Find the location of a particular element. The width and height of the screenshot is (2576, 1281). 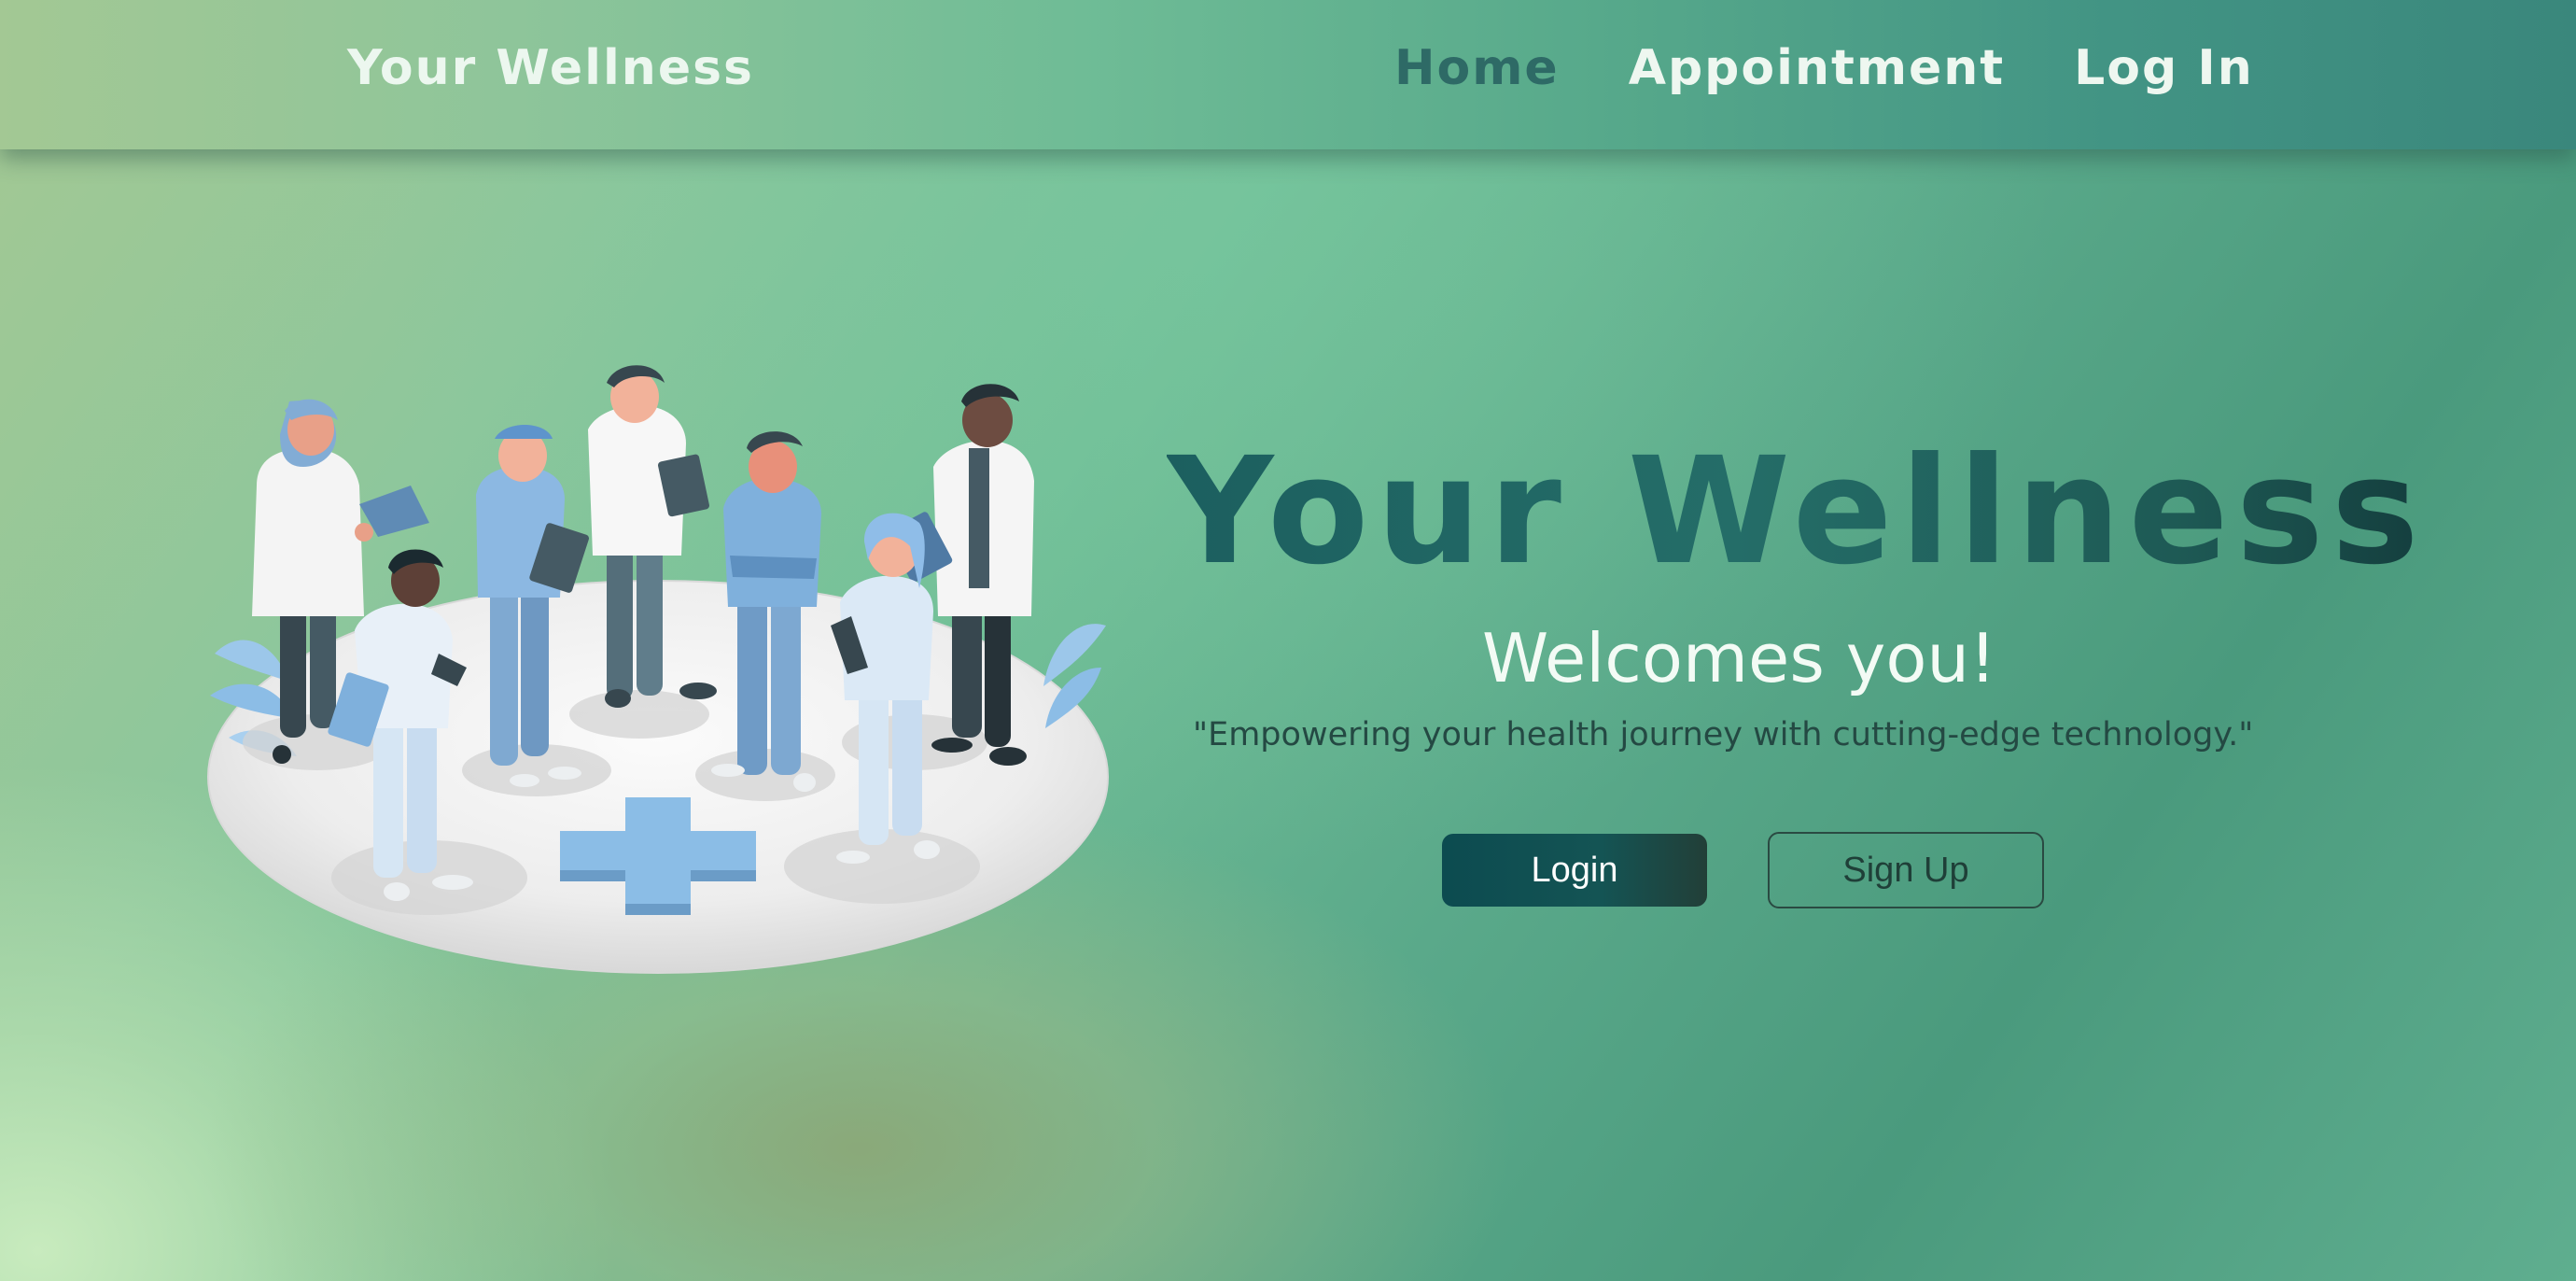

nav-home-link: Home is located at coordinates (1477, 68).